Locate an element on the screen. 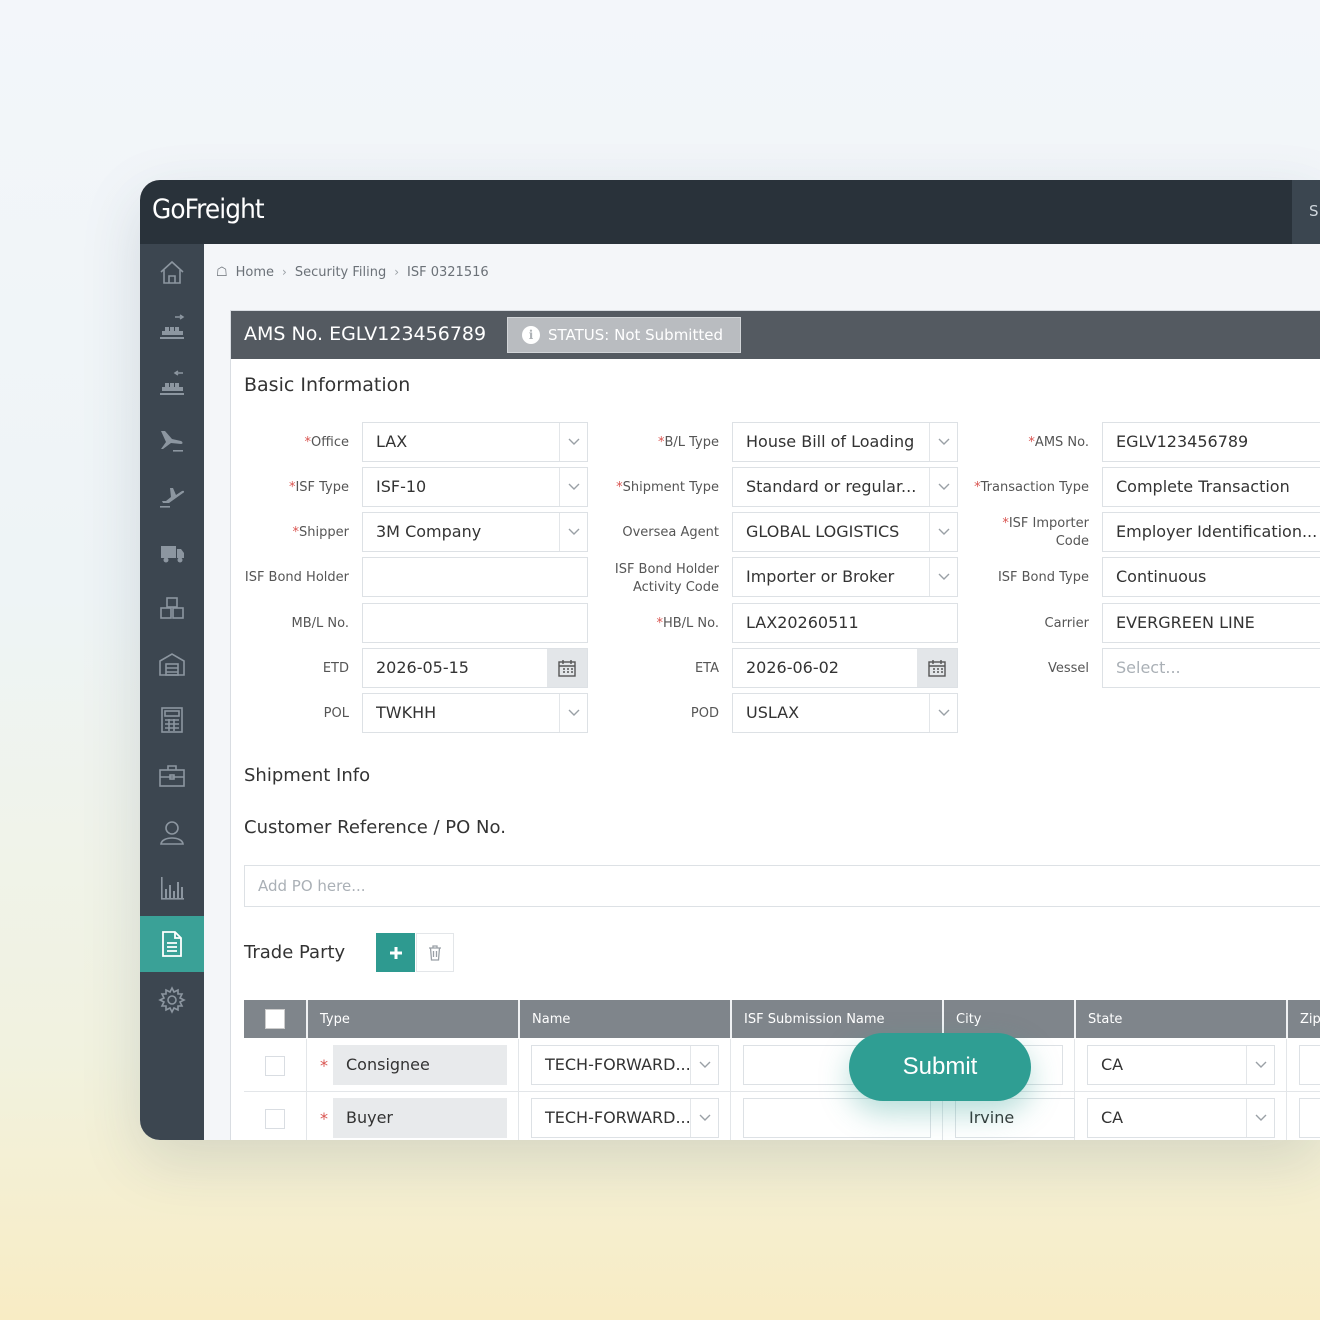  city-input: Irvine is located at coordinates (1015, 1118).